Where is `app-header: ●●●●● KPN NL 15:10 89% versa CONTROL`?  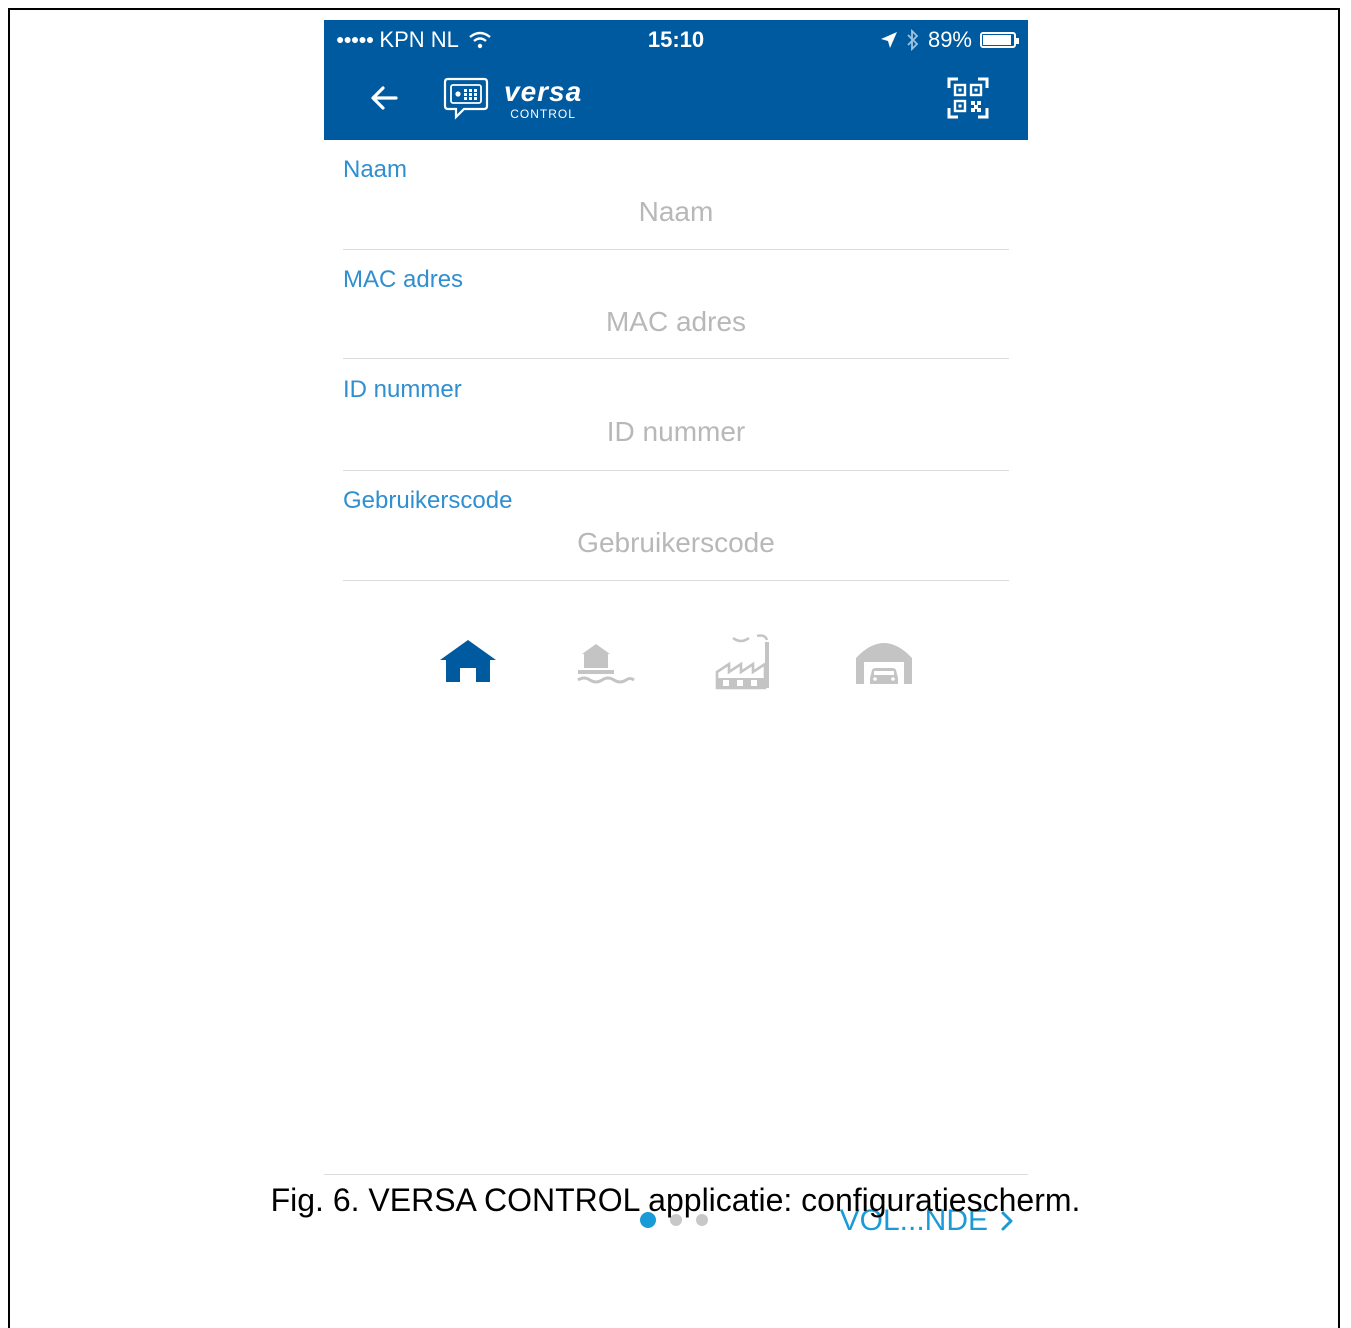 app-header: ●●●●● KPN NL 15:10 89% versa CONTROL is located at coordinates (676, 80).